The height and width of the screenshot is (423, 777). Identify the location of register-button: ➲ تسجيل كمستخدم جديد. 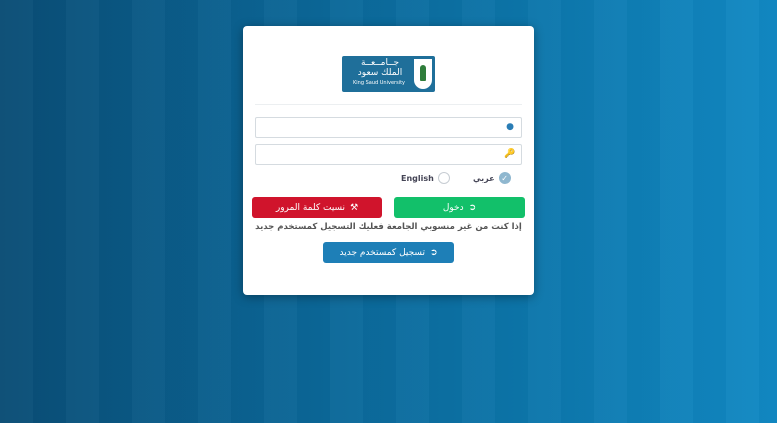
(388, 252).